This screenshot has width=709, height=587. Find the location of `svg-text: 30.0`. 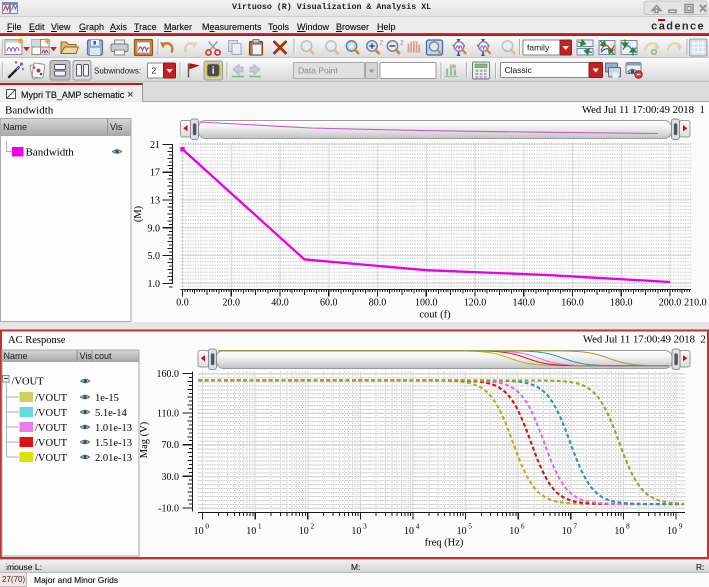

svg-text: 30.0 is located at coordinates (171, 477).